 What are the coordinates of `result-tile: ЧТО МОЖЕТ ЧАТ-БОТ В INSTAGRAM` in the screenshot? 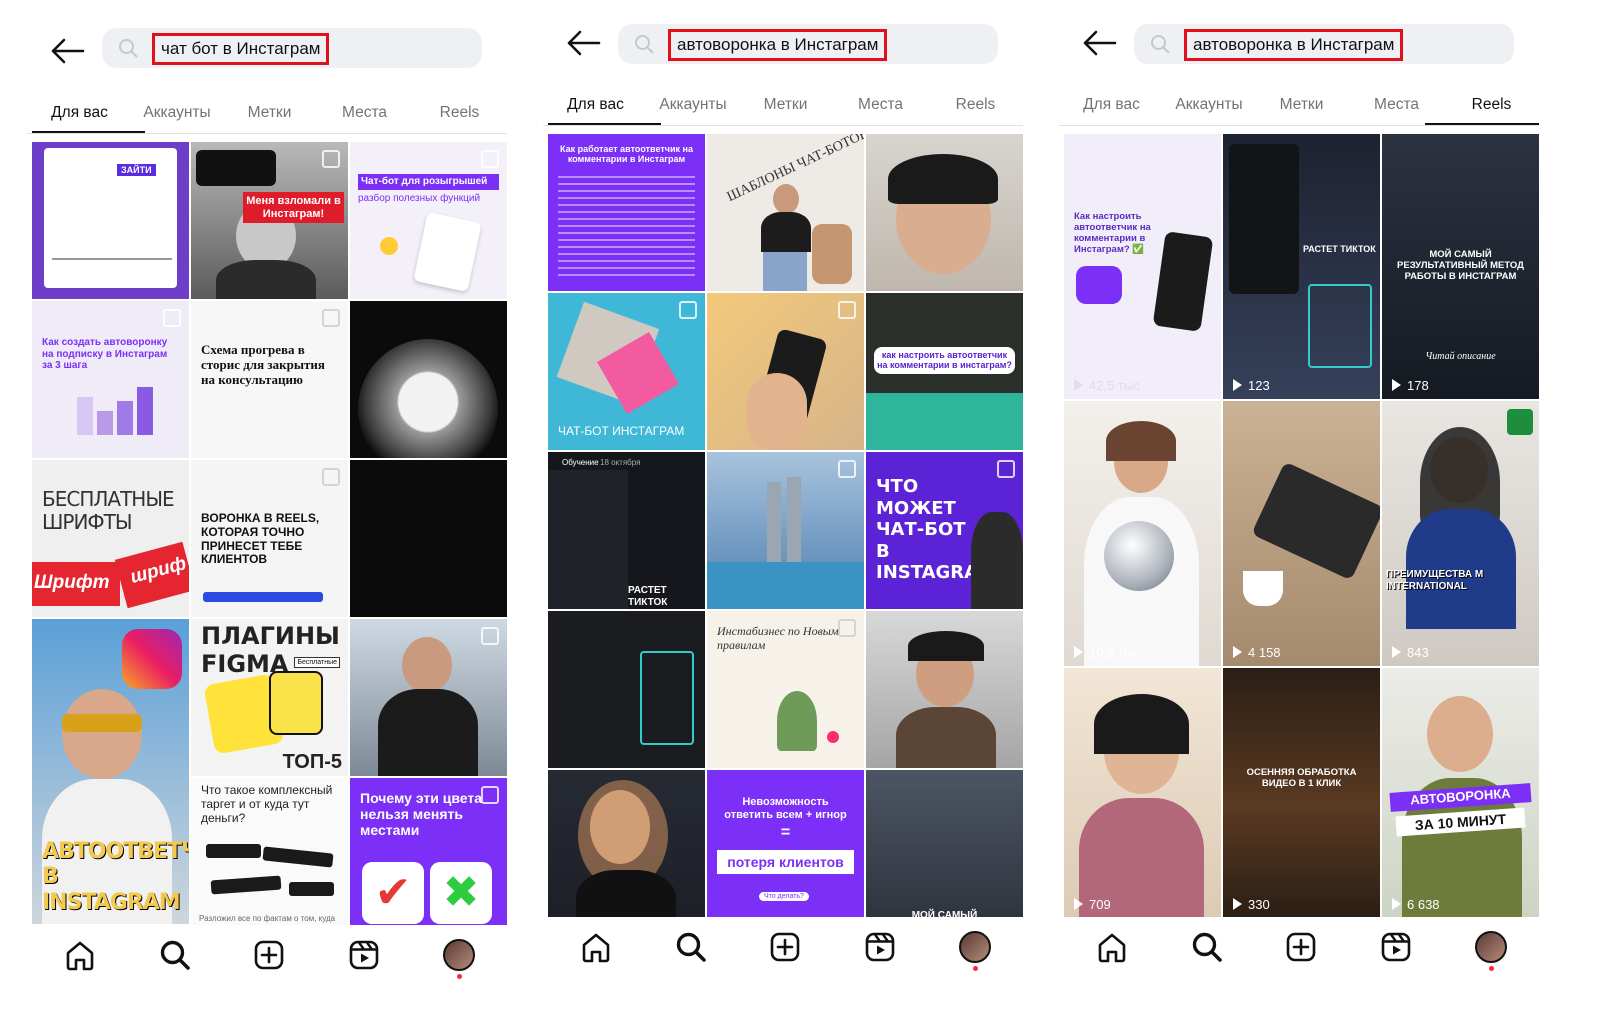 It's located at (944, 530).